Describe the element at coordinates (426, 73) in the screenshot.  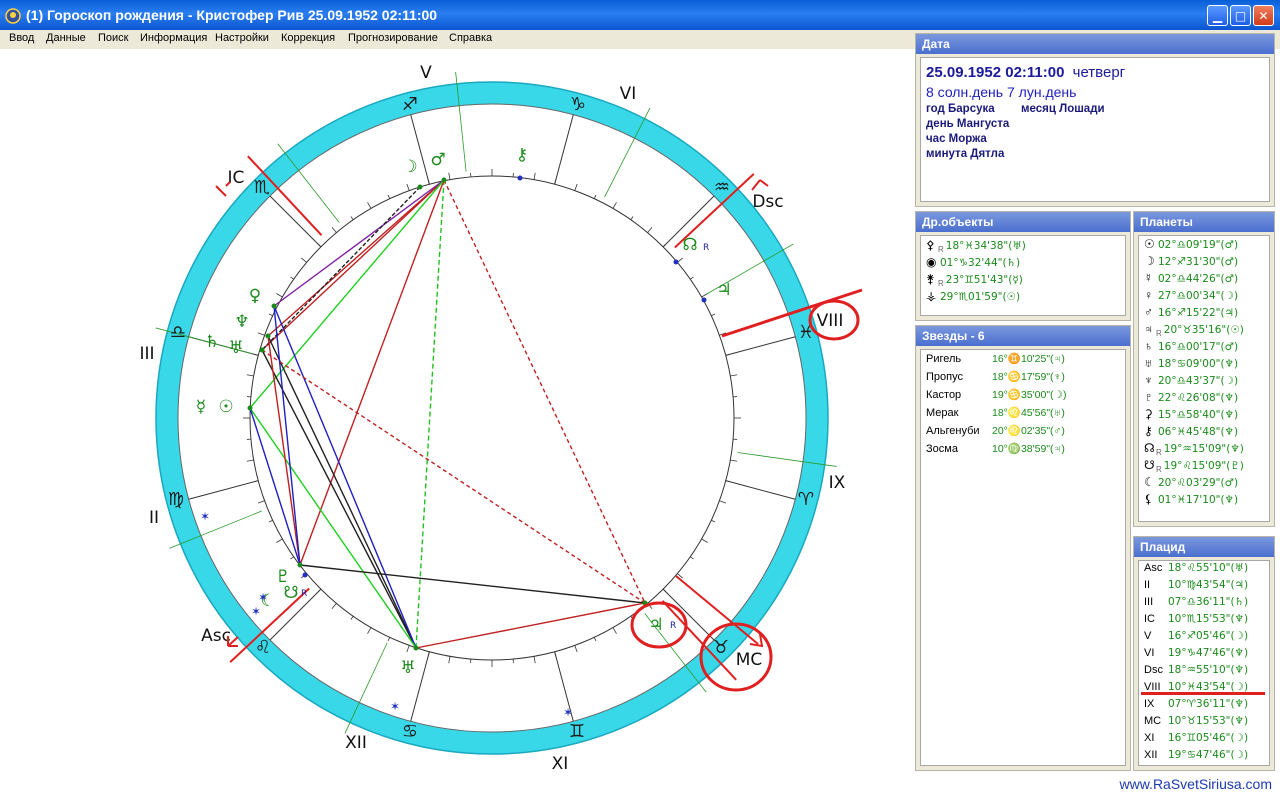
I see `house-label: V` at that location.